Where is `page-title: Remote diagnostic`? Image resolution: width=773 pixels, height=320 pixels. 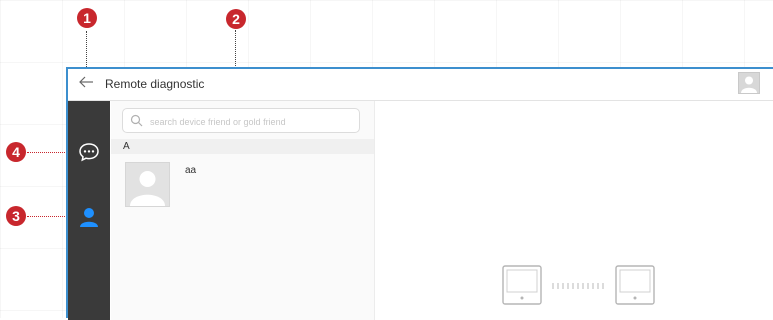
page-title: Remote diagnostic is located at coordinates (155, 84).